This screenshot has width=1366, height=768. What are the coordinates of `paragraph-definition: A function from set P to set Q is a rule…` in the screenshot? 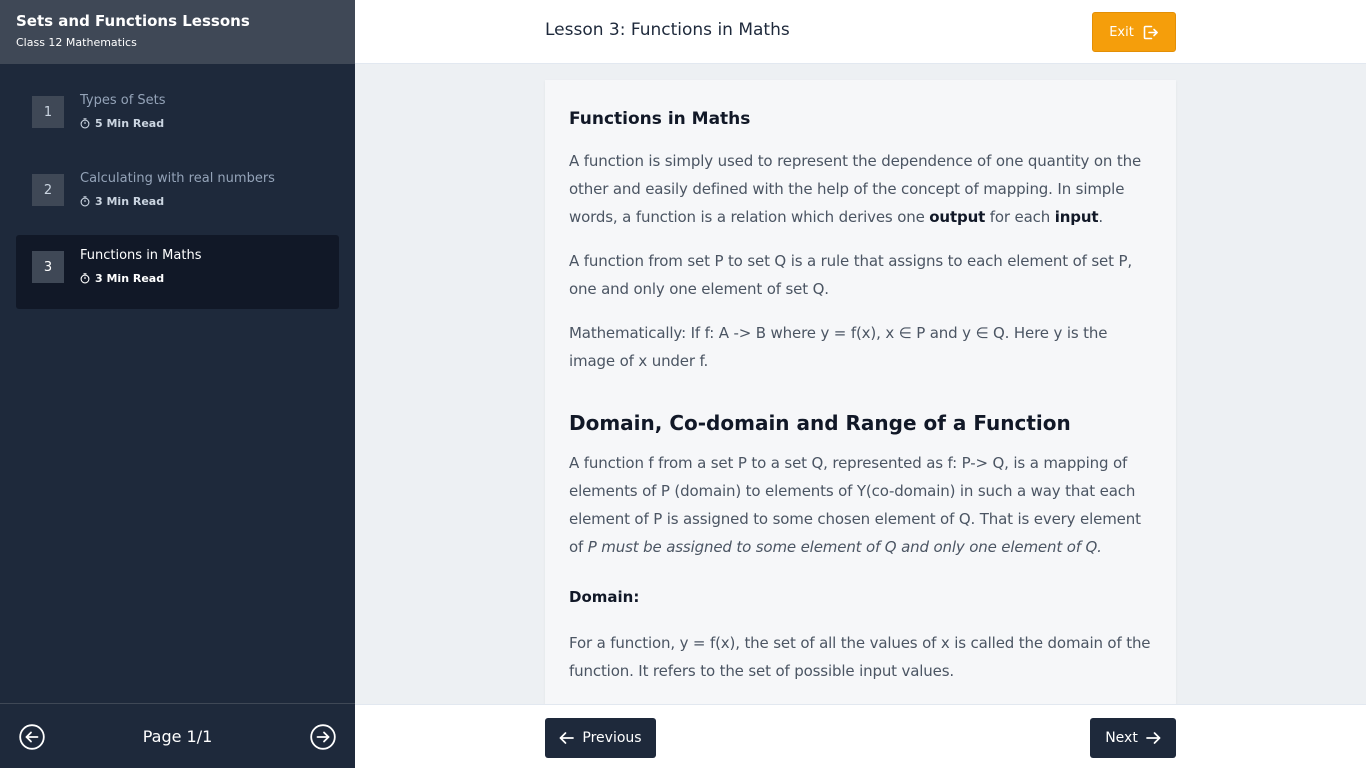 It's located at (850, 275).